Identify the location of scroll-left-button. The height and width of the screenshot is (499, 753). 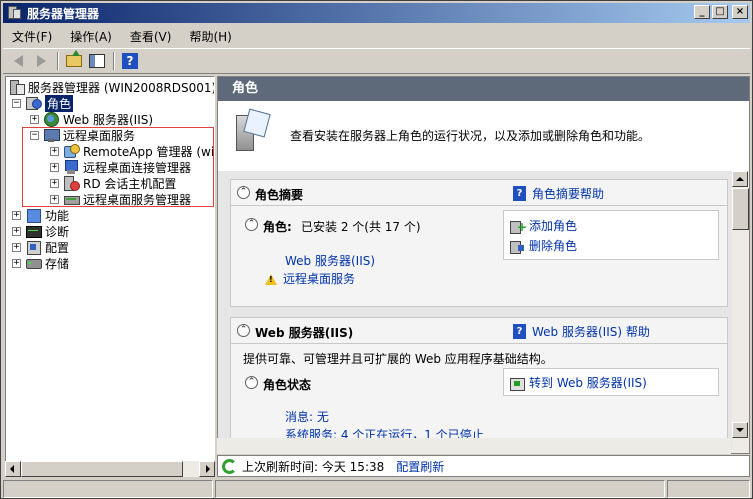
(13, 469).